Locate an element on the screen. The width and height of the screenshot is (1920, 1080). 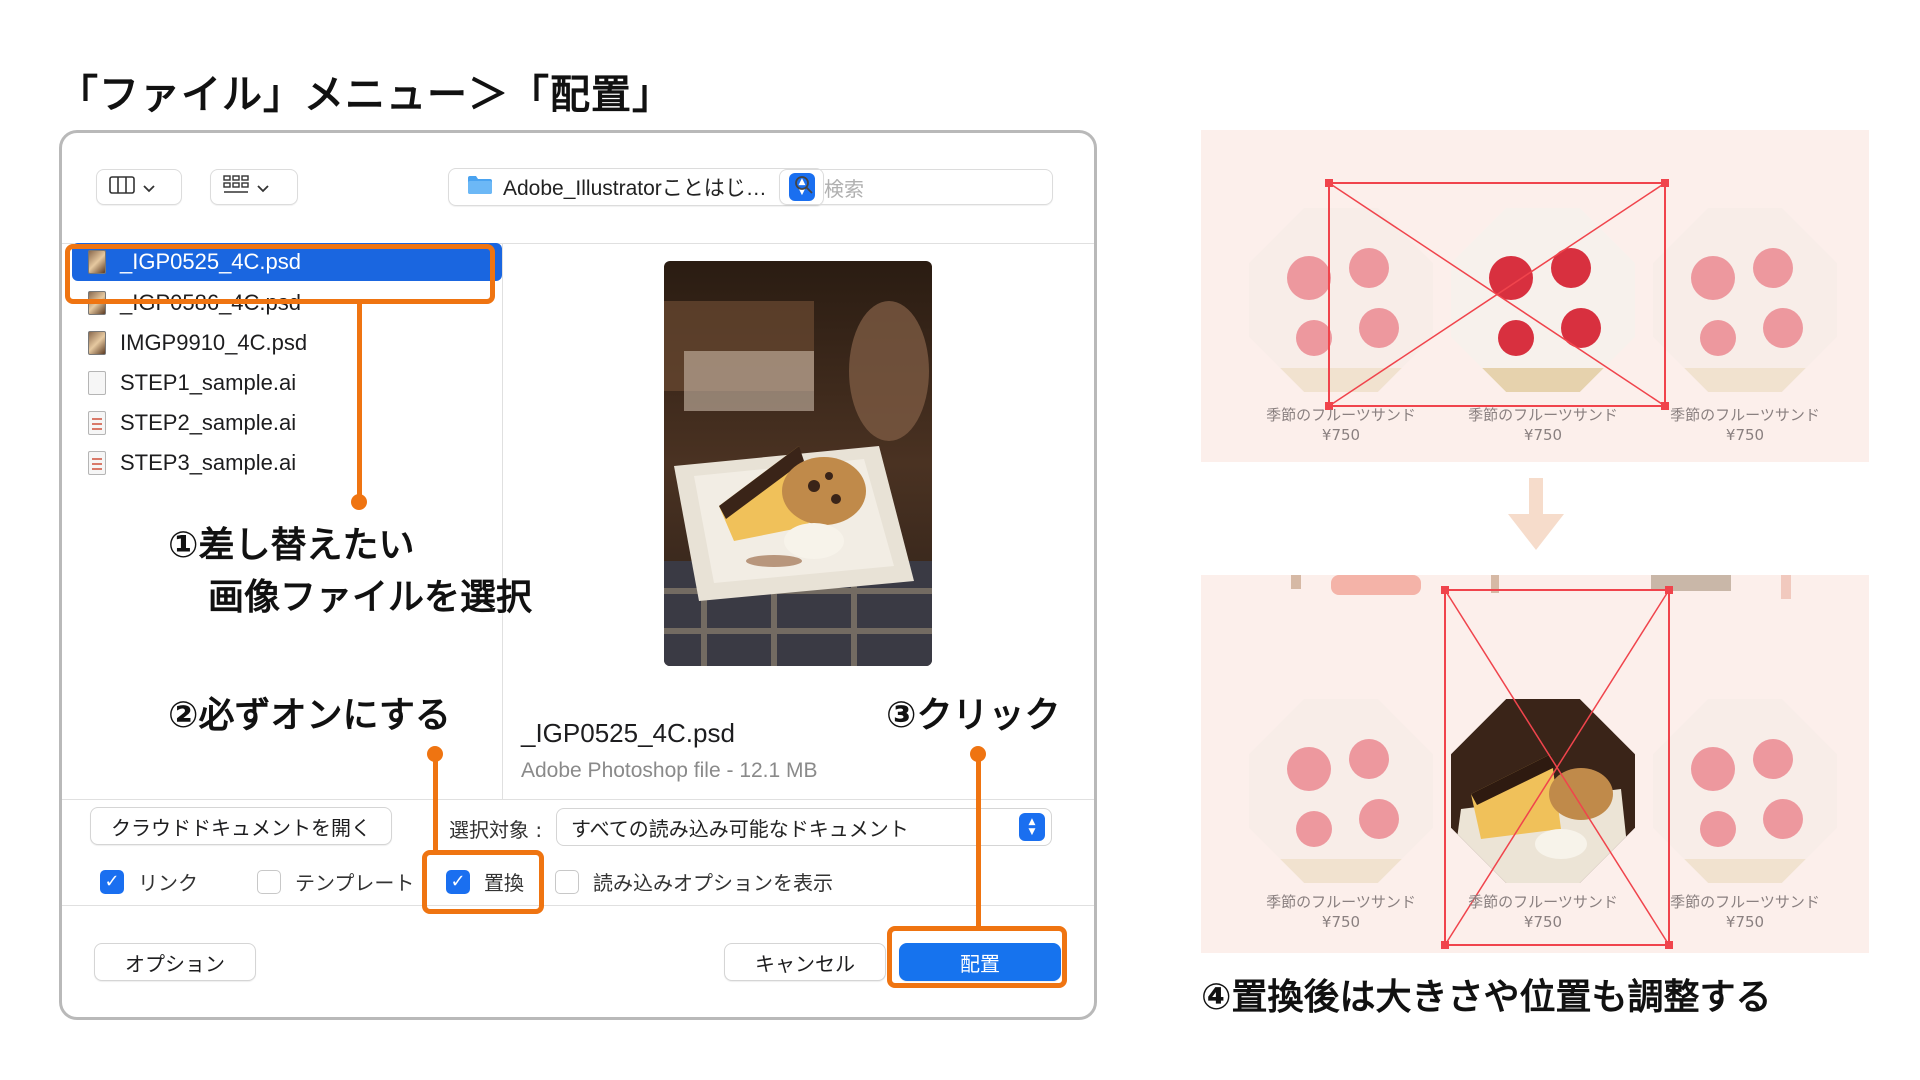
checkbox-label: 読み込みオプションを表示 is located at coordinates (713, 883).